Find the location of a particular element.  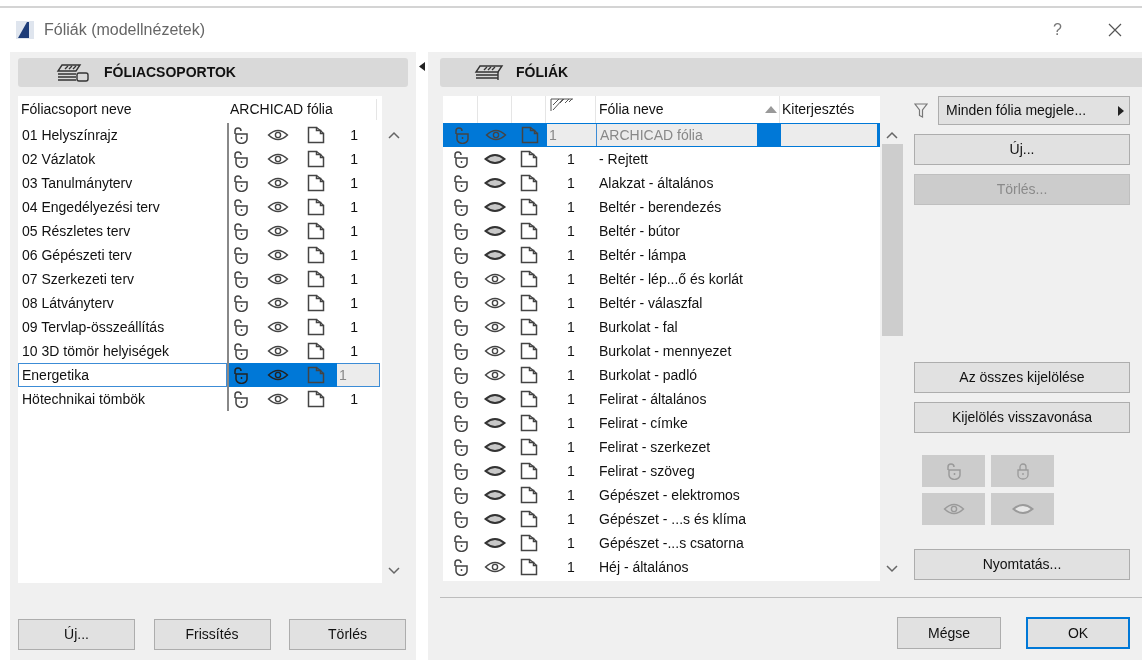

column-header: Fóliacsoport neve is located at coordinates (122, 109).